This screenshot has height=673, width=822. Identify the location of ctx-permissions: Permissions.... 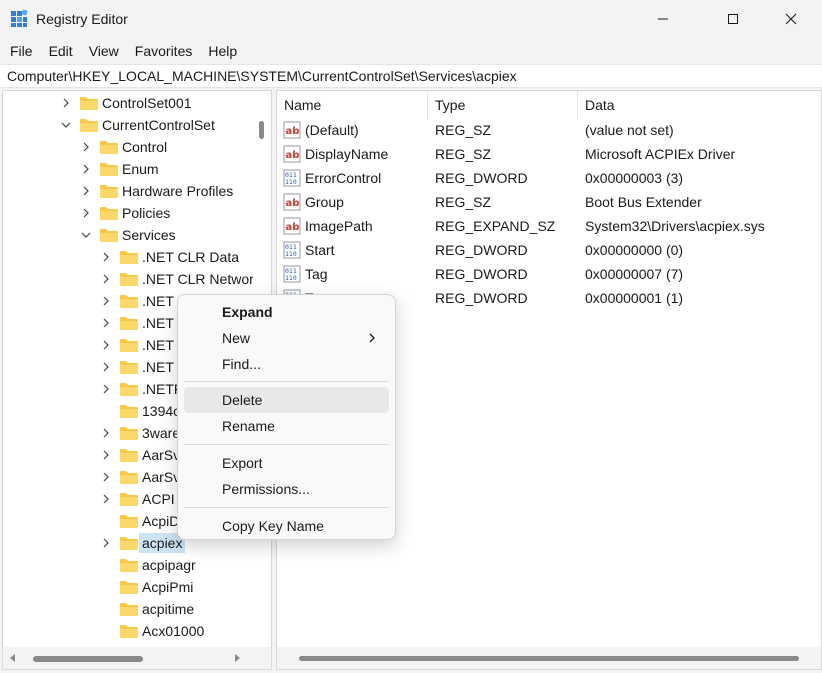
(286, 489).